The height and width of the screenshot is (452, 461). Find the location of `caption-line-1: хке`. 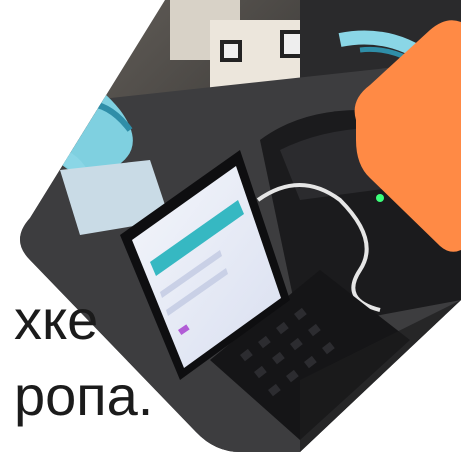

caption-line-1: хке is located at coordinates (56, 319).